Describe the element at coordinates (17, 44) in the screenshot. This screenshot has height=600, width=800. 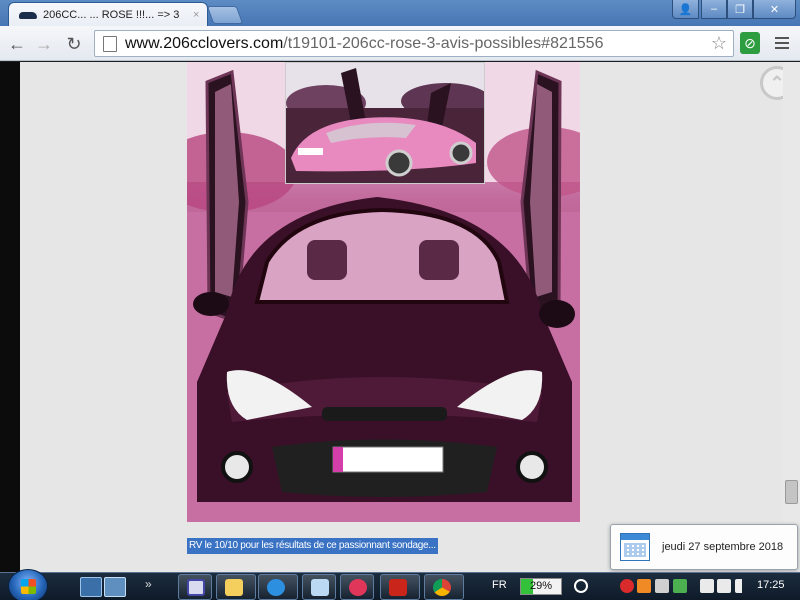
I see `back-button: ←` at that location.